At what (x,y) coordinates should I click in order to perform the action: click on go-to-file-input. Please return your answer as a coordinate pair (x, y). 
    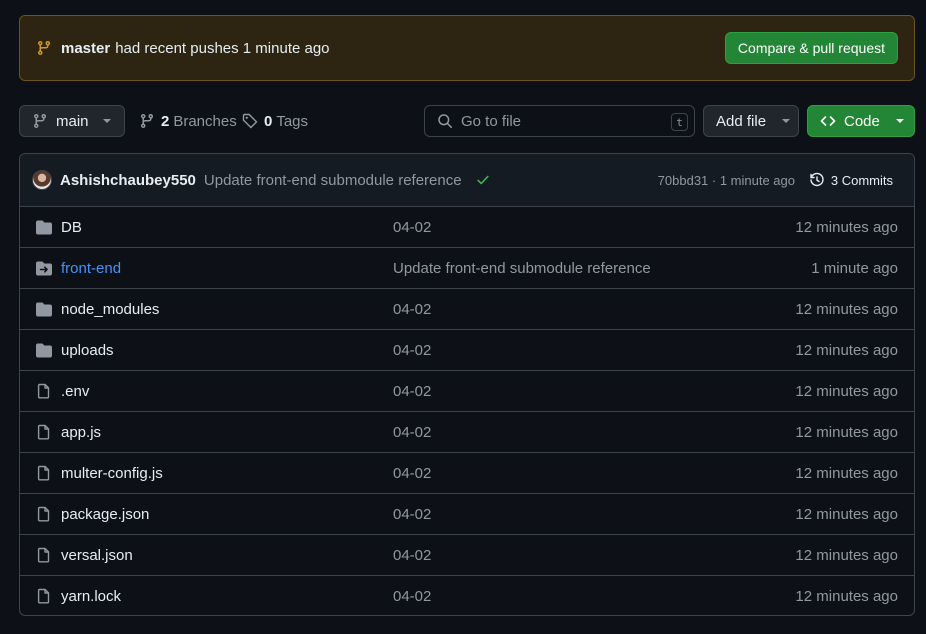
    Looking at the image, I should click on (561, 121).